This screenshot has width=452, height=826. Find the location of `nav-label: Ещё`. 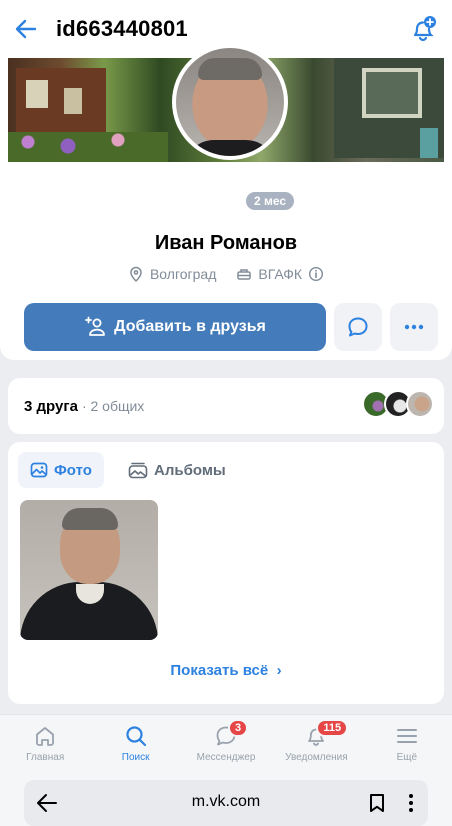

nav-label: Ещё is located at coordinates (407, 757).